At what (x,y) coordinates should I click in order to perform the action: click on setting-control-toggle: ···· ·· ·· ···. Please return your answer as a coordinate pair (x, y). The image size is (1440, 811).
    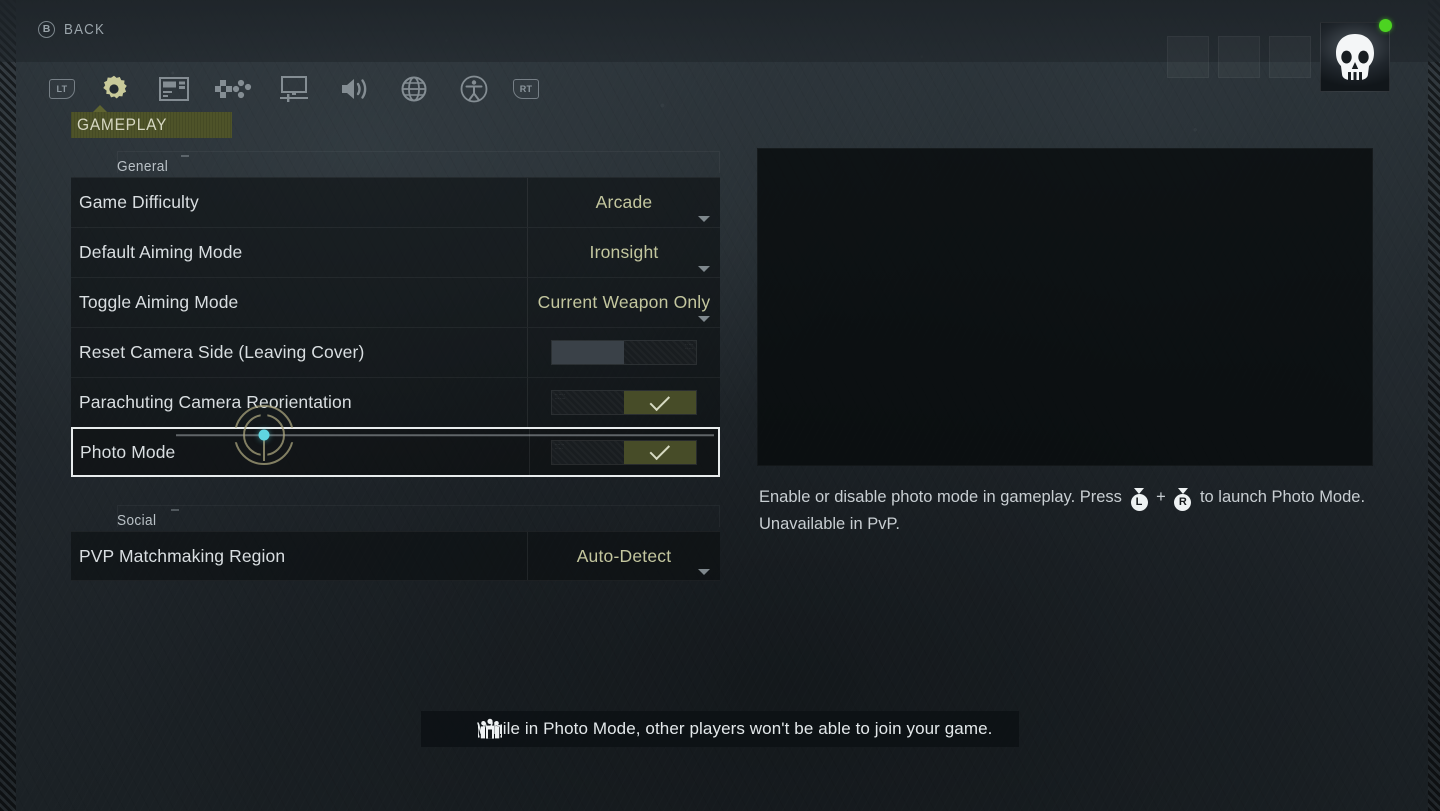
    Looking at the image, I should click on (623, 452).